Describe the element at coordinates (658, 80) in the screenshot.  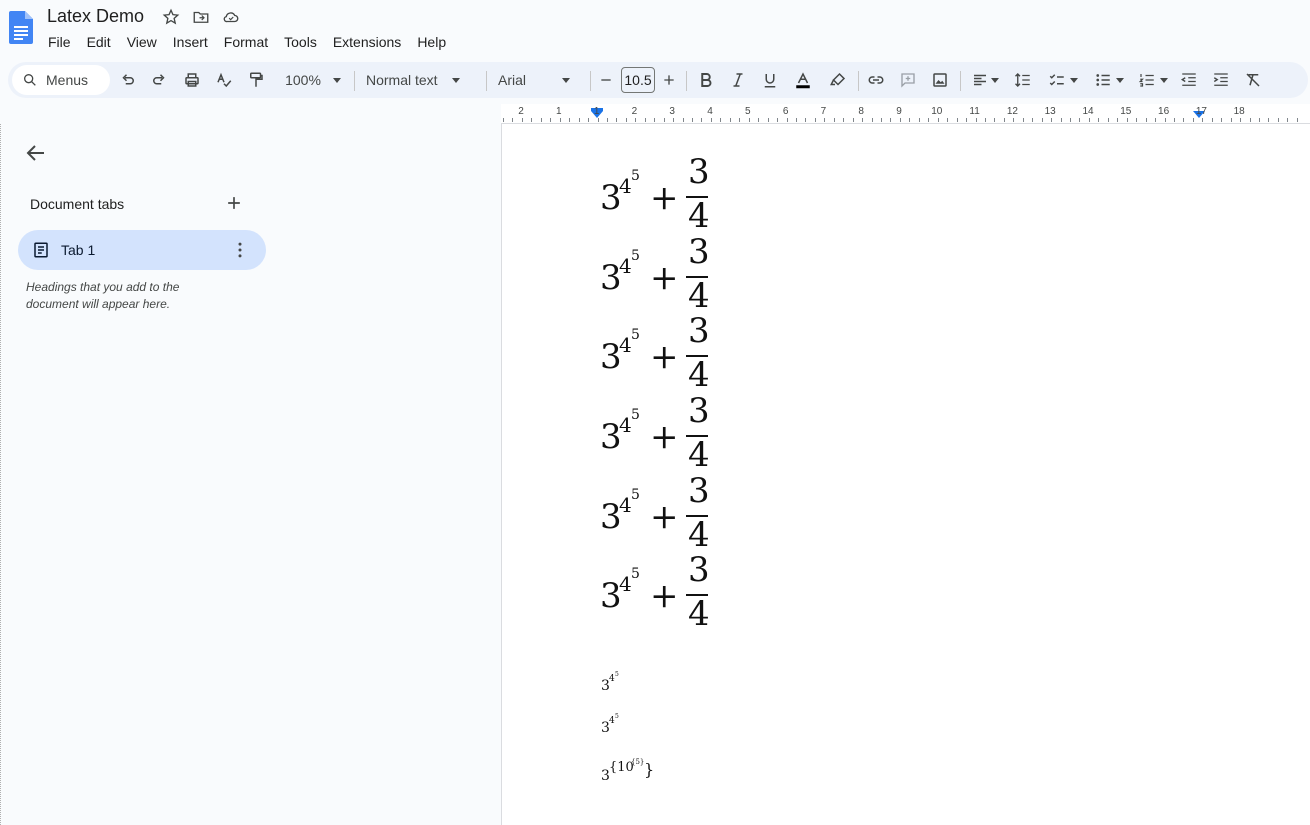
I see `toolbar: Menus 100% Normal text Arial 10.5` at that location.